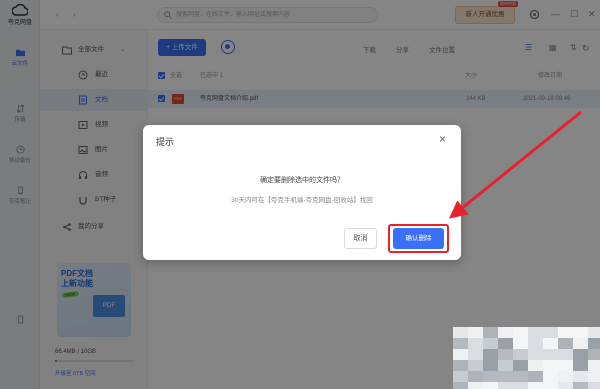 The height and width of the screenshot is (389, 600). What do you see at coordinates (360, 238) in the screenshot?
I see `cancel-button: 取消` at bounding box center [360, 238].